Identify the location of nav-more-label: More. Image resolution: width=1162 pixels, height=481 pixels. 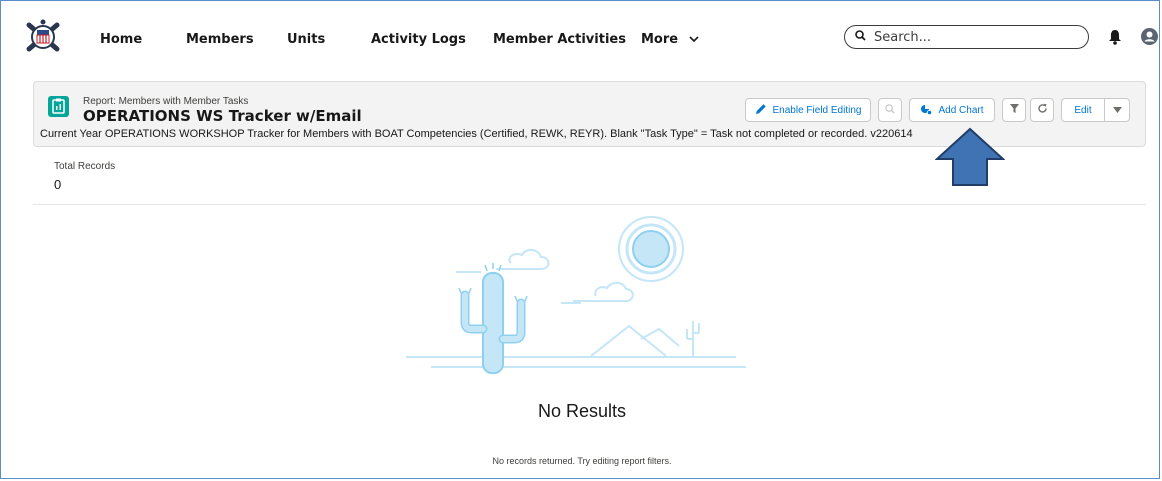
(660, 39).